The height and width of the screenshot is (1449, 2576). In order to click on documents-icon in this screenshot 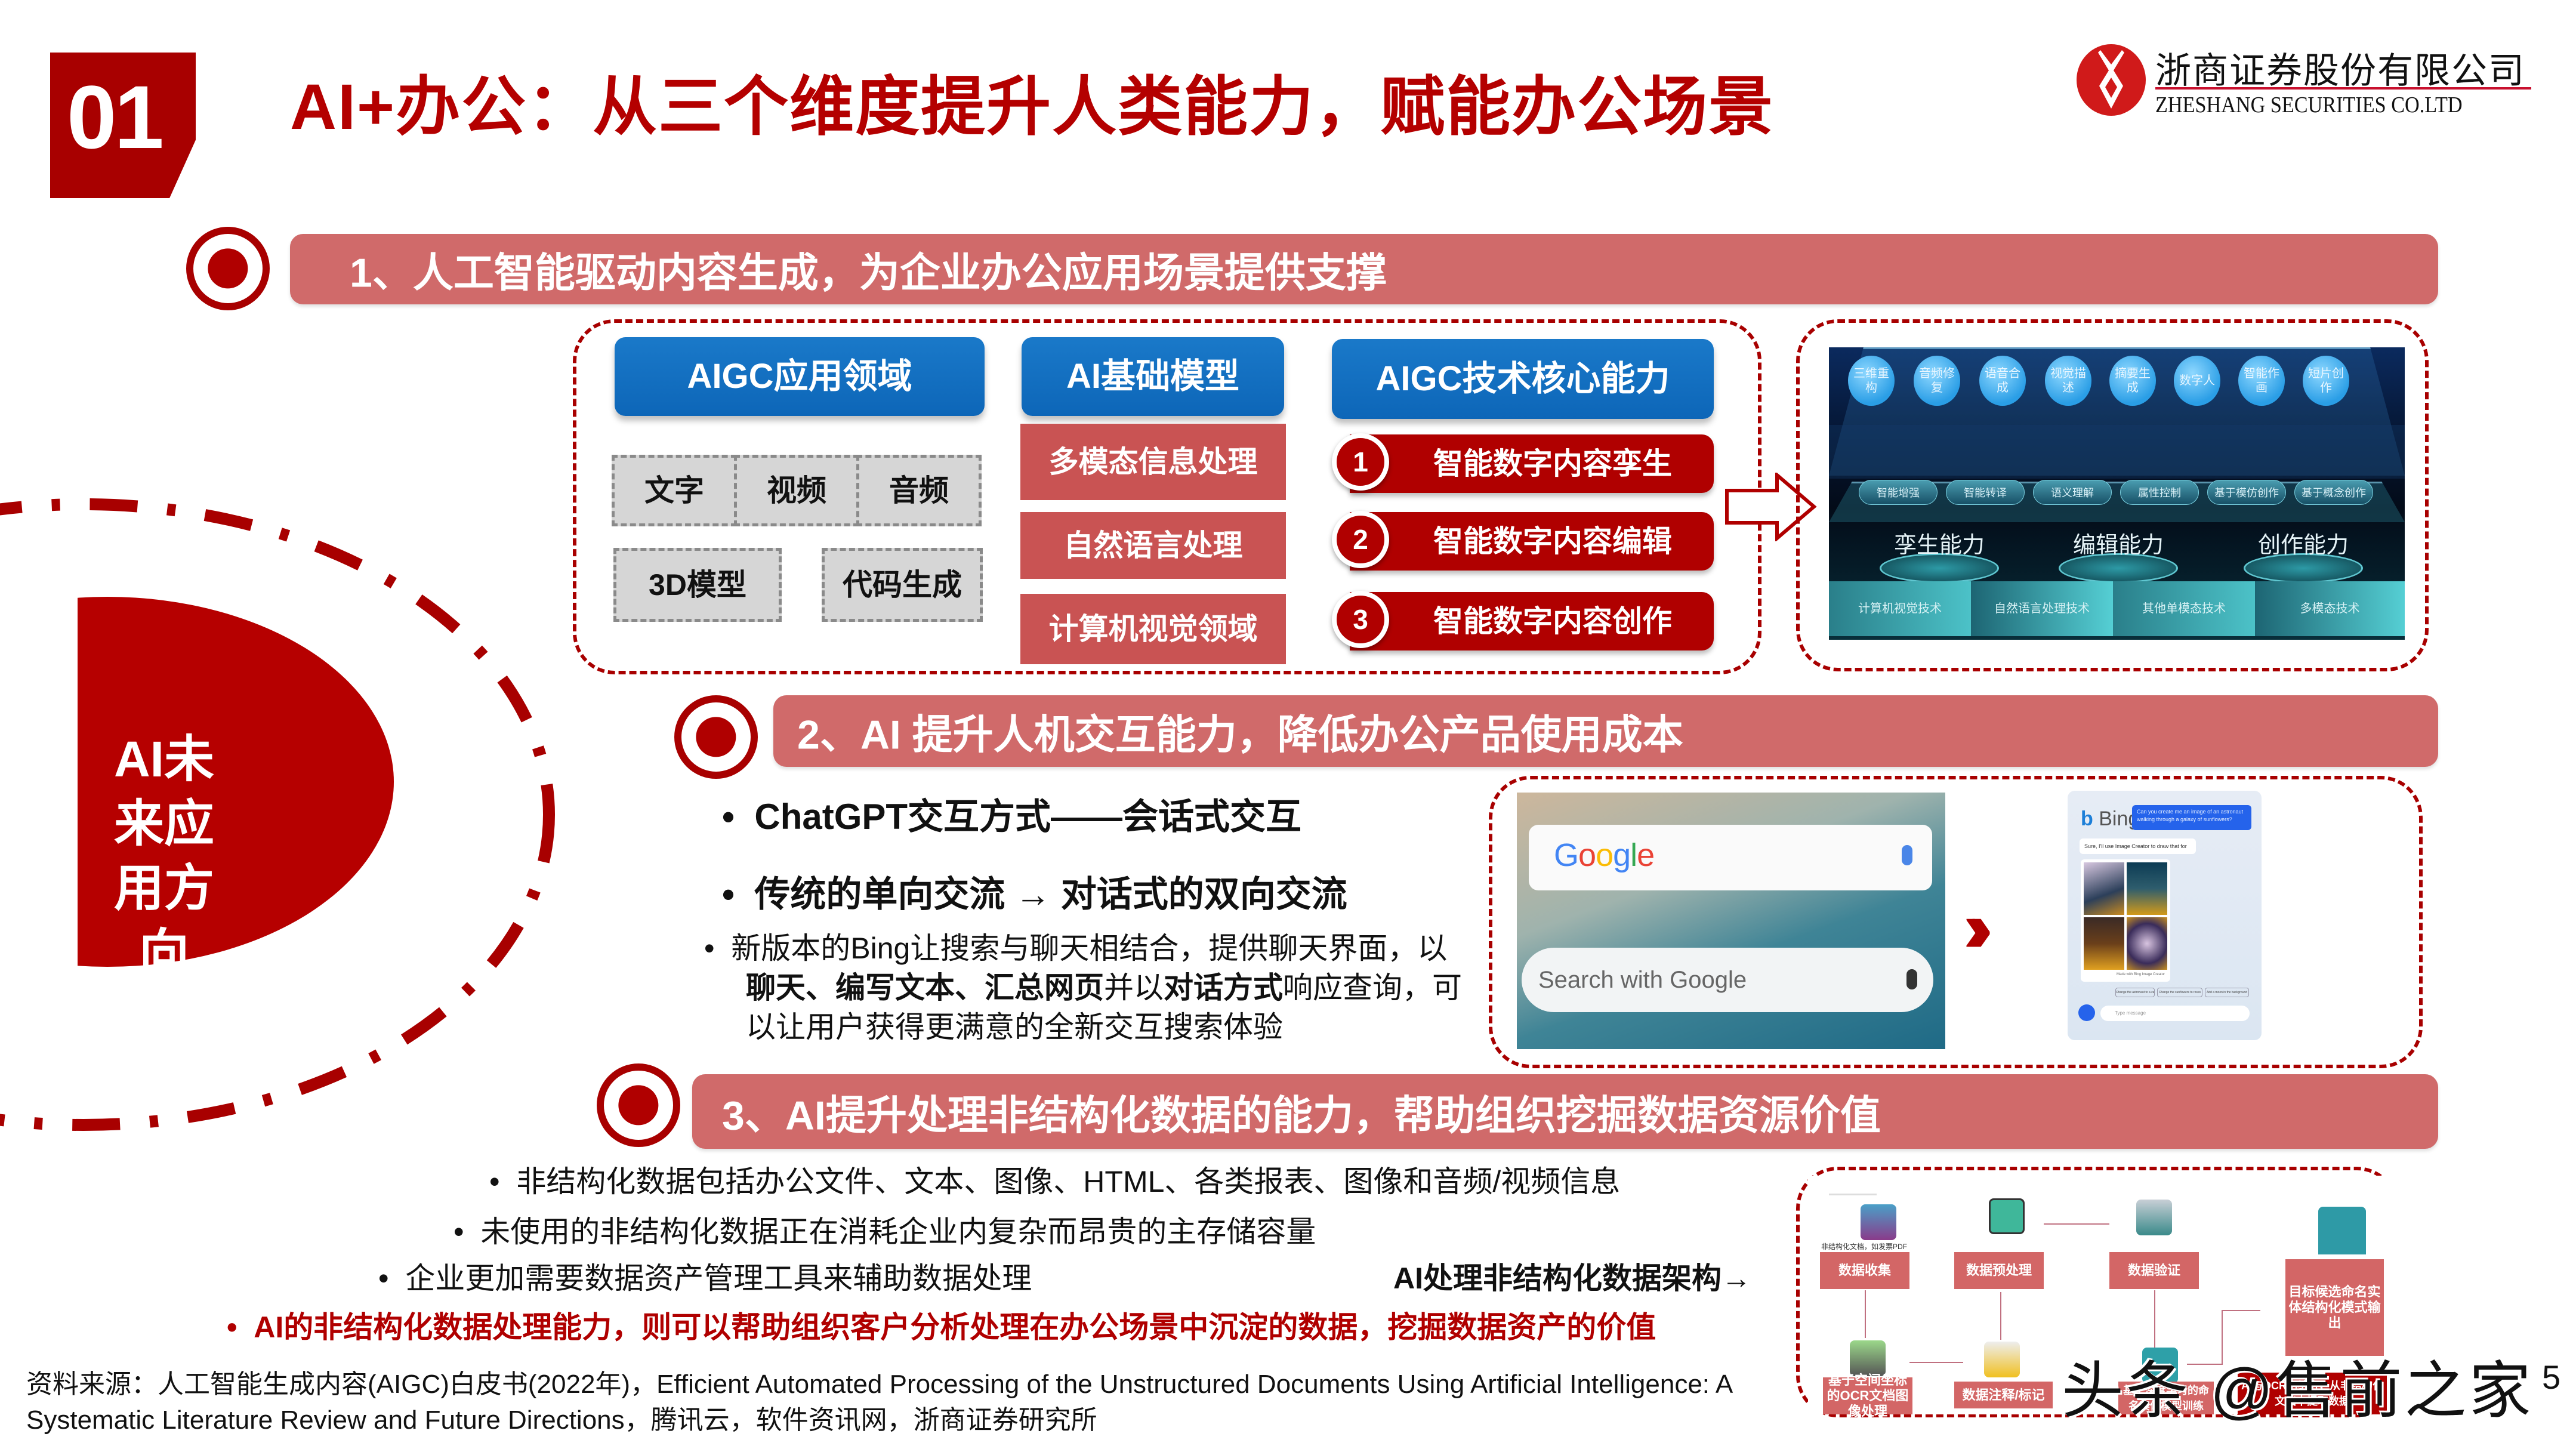, I will do `click(1878, 1222)`.